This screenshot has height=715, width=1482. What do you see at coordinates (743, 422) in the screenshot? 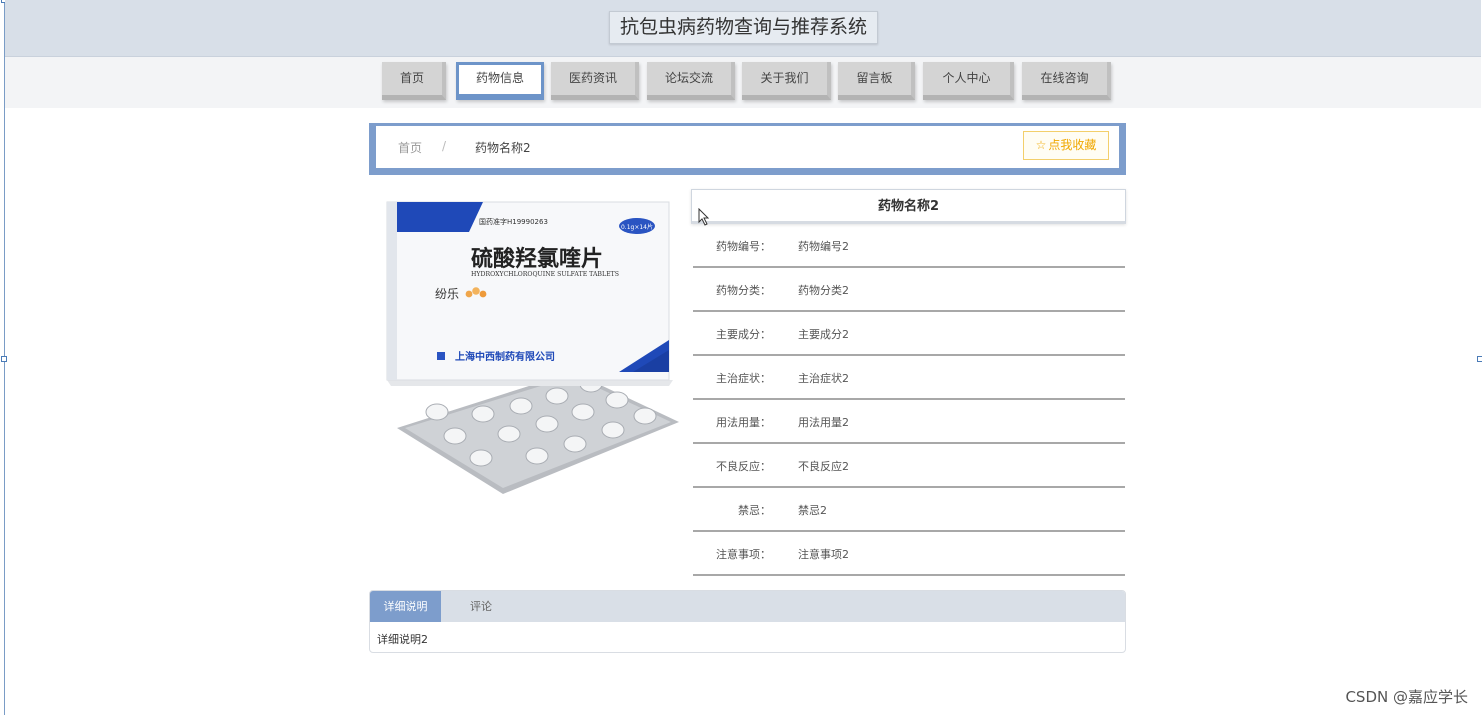
I see `detail-label: 用法用量：` at bounding box center [743, 422].